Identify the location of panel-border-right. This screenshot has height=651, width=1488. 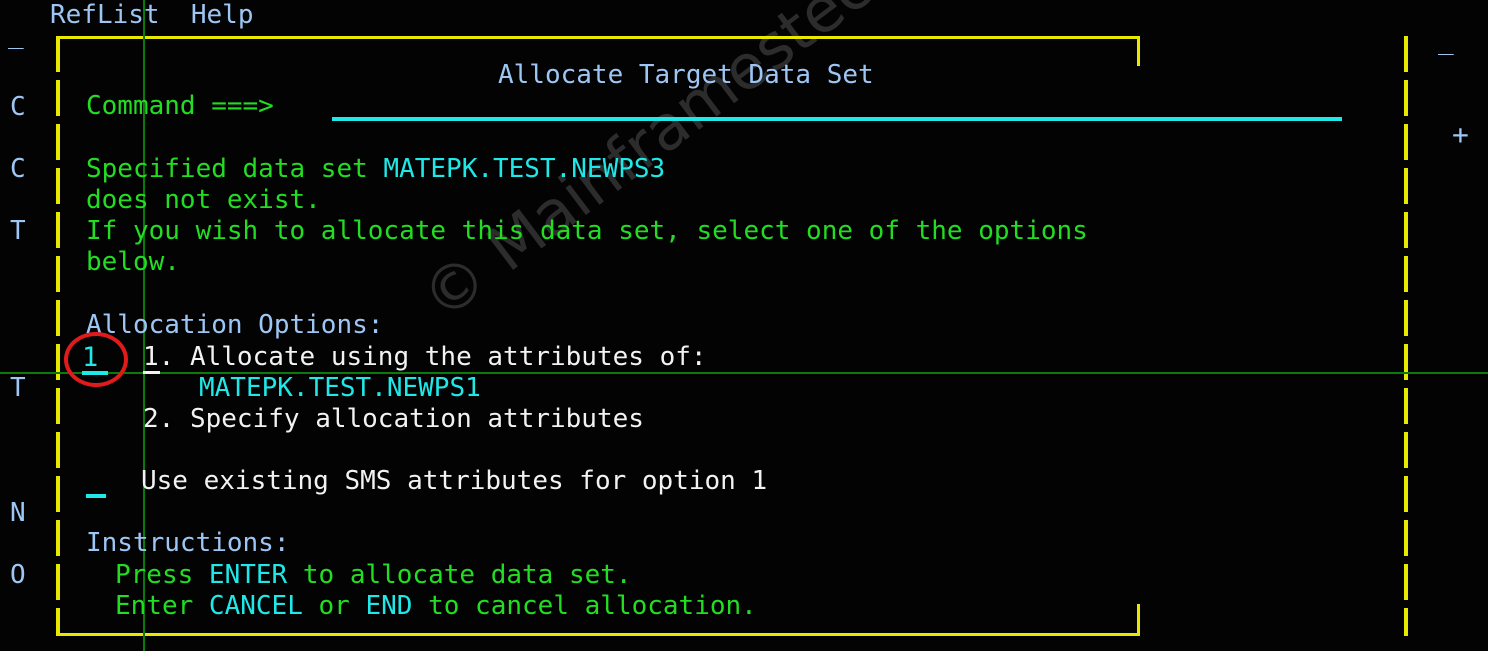
(1406, 336).